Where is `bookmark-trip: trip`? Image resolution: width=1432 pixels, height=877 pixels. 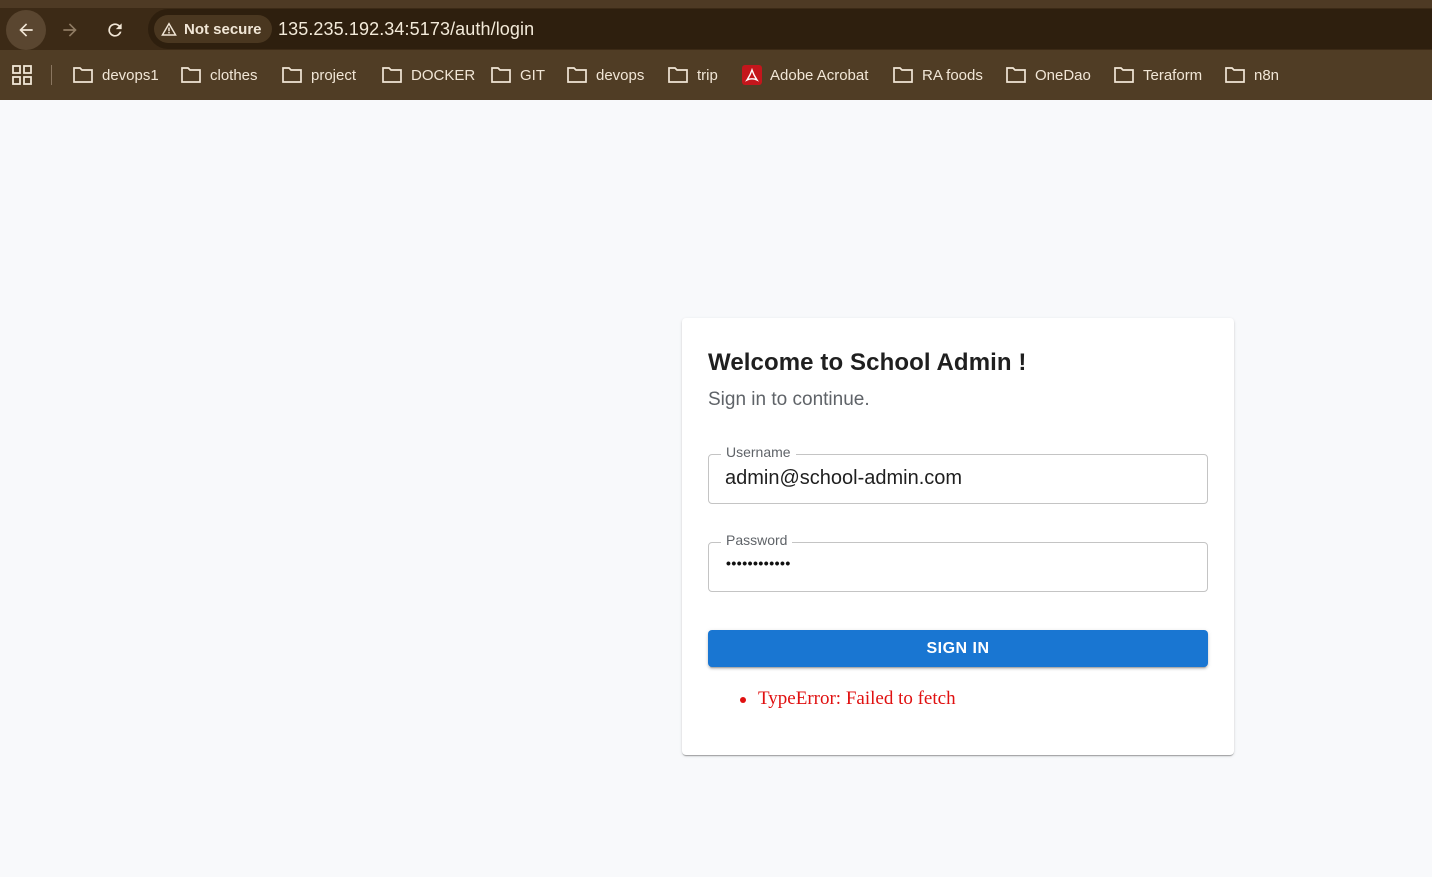
bookmark-trip: trip is located at coordinates (692, 75).